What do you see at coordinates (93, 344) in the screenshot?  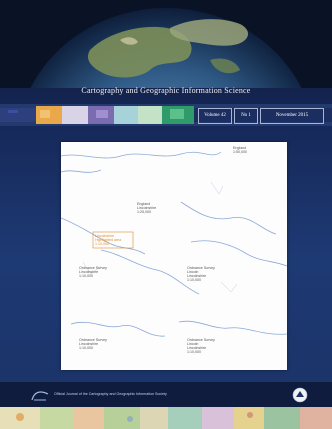 I see `bottom-left-label: Ordnance Survey Lincolnshire 1:10,000` at bounding box center [93, 344].